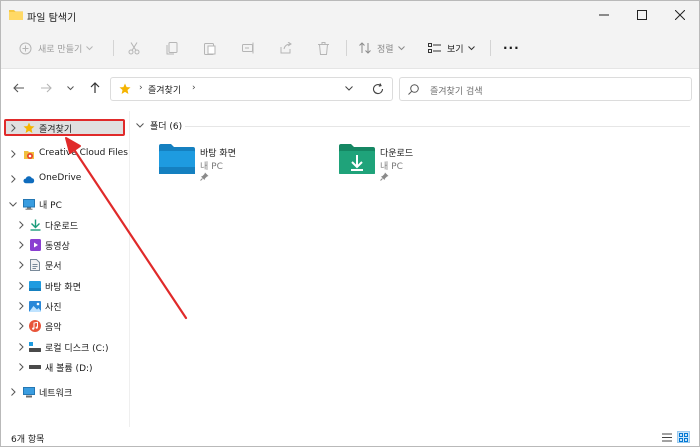 Image resolution: width=700 pixels, height=447 pixels. I want to click on toolbar-divider, so click(346, 48).